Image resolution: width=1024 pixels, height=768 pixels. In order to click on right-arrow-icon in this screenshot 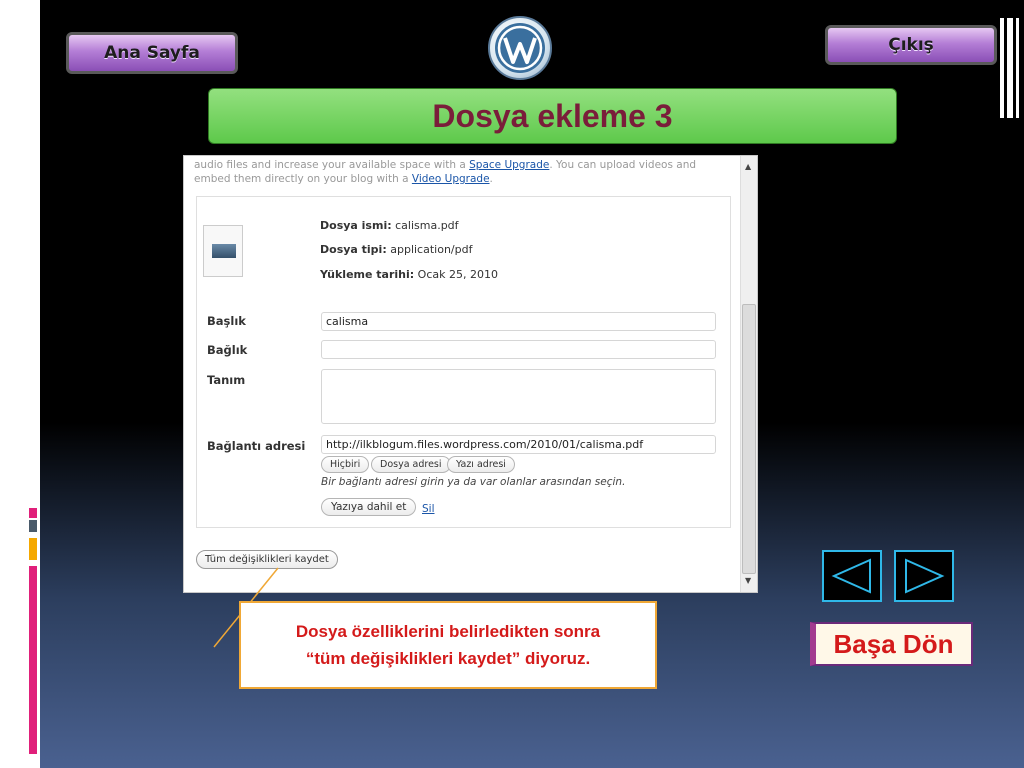, I will do `click(925, 576)`.